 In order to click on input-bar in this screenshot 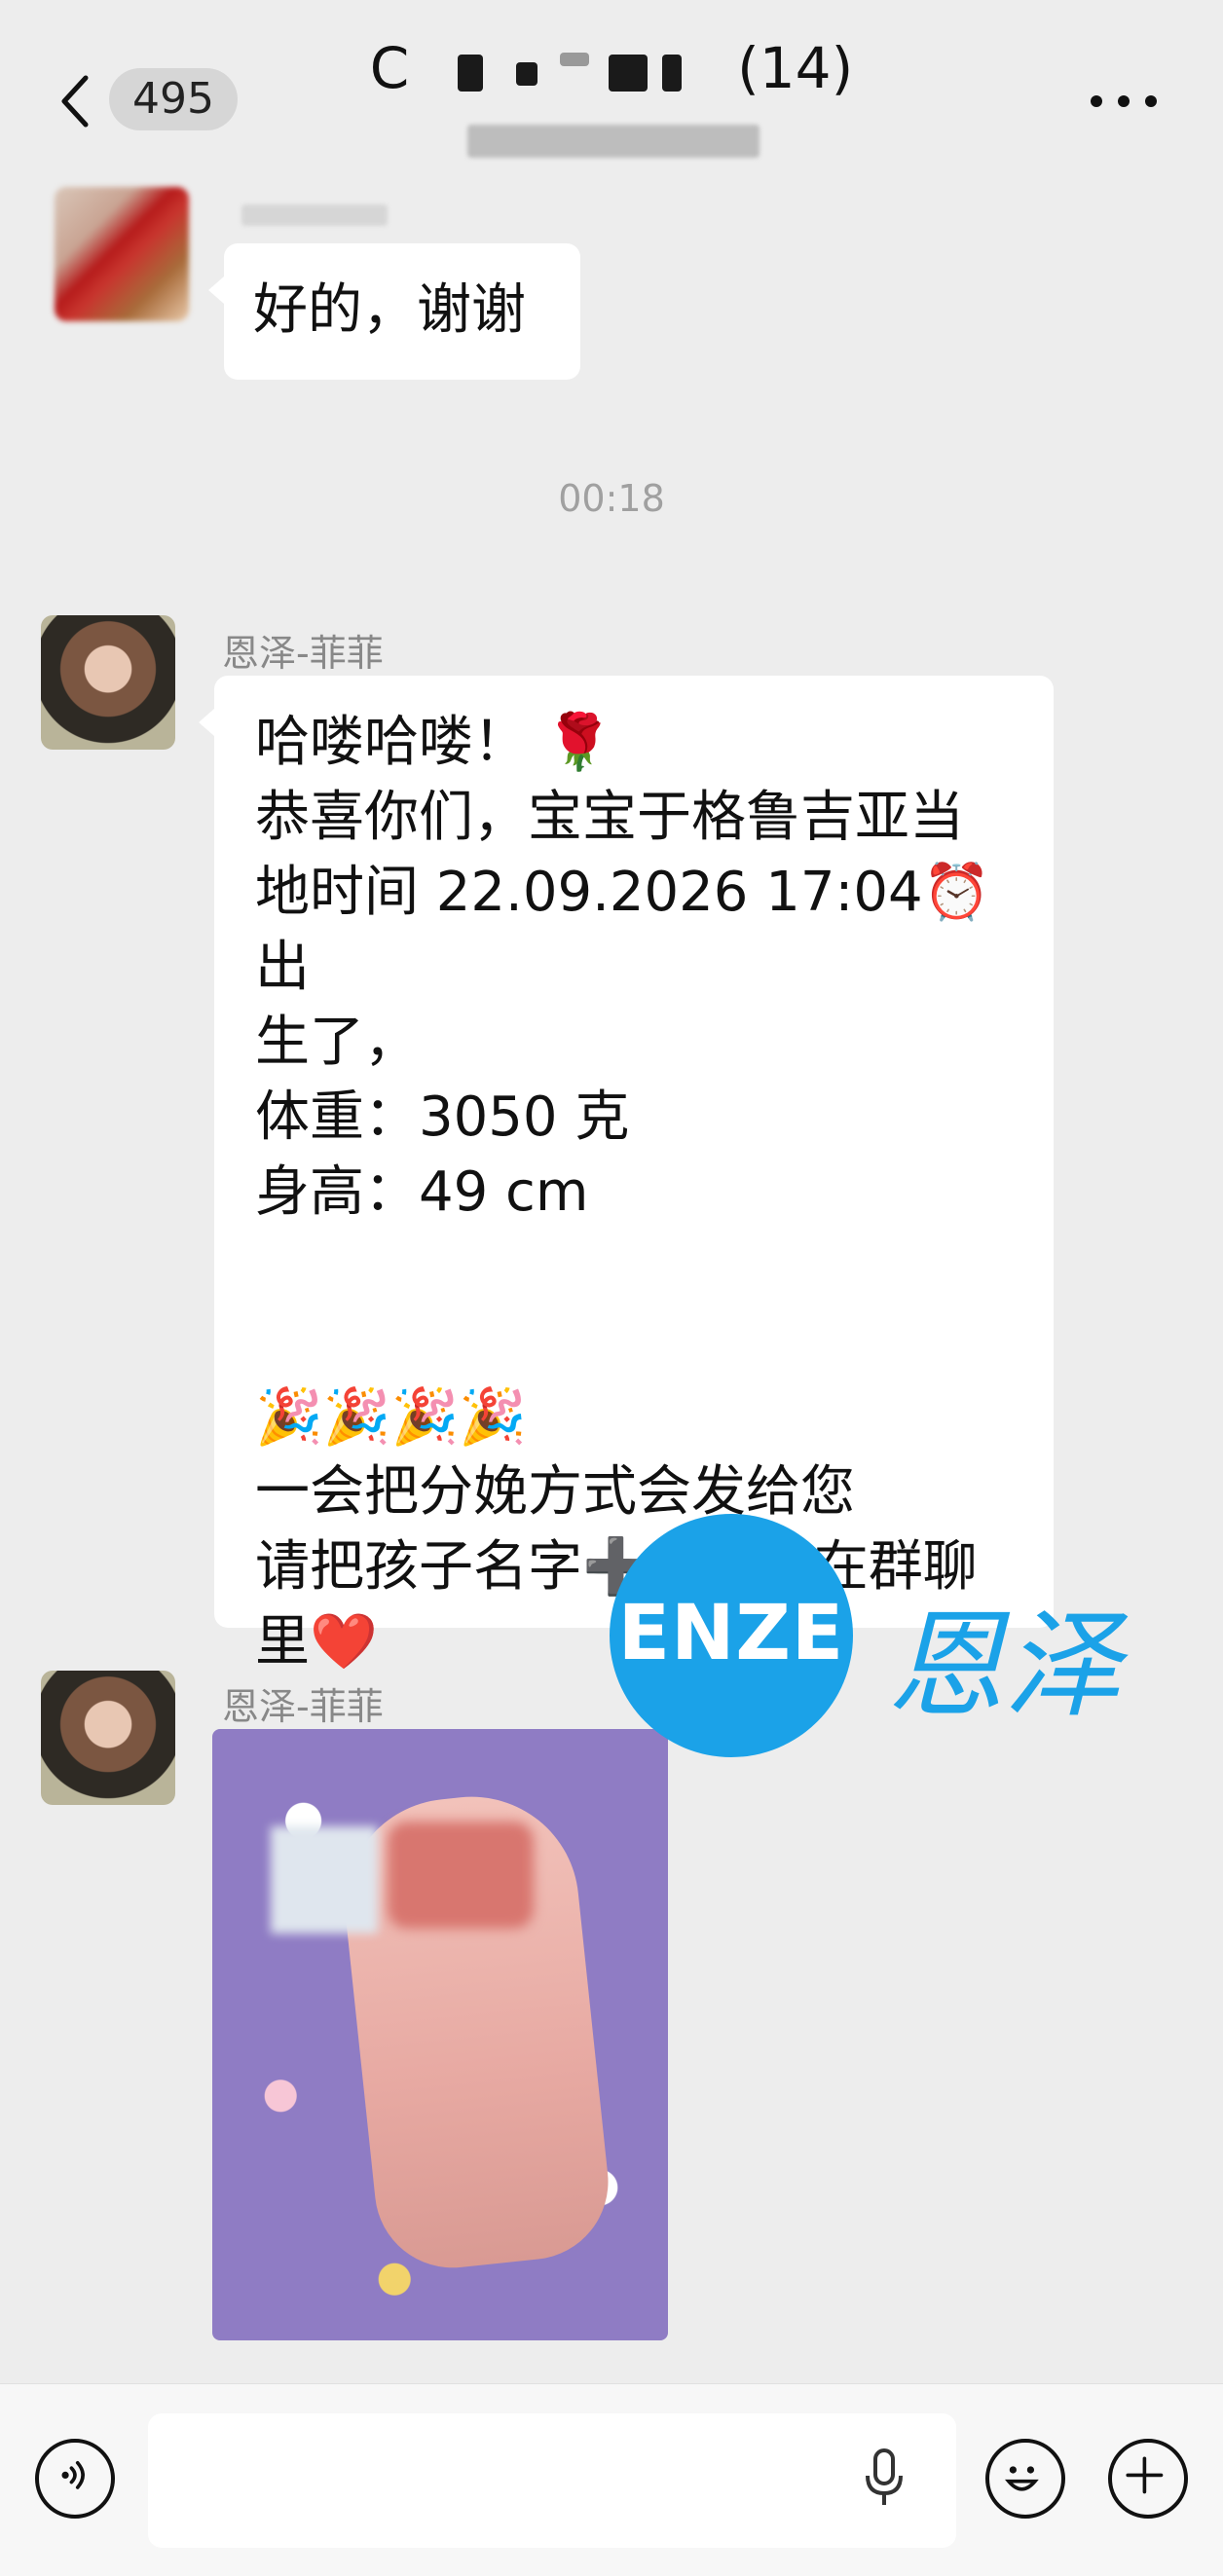, I will do `click(611, 2479)`.